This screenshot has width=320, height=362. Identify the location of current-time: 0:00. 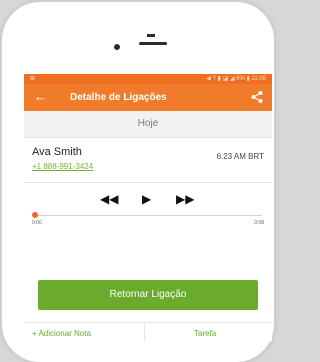
(37, 223).